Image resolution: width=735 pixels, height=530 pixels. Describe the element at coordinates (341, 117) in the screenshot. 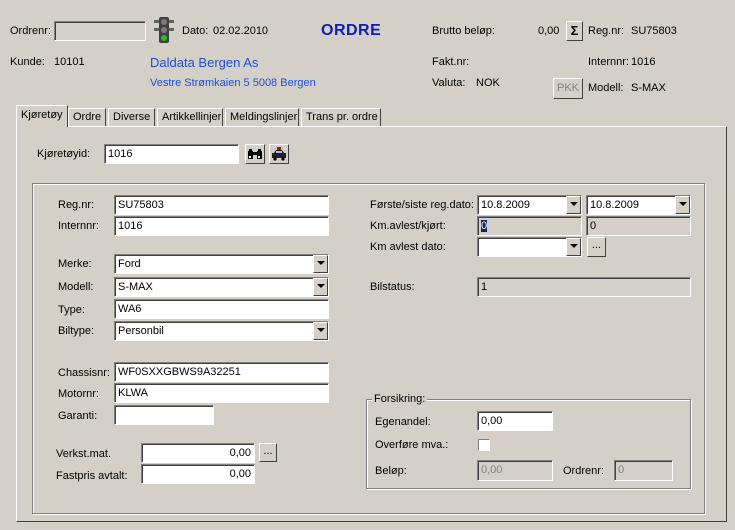

I see `tab-trans-pr-ordre: Trans pr. ordre` at that location.